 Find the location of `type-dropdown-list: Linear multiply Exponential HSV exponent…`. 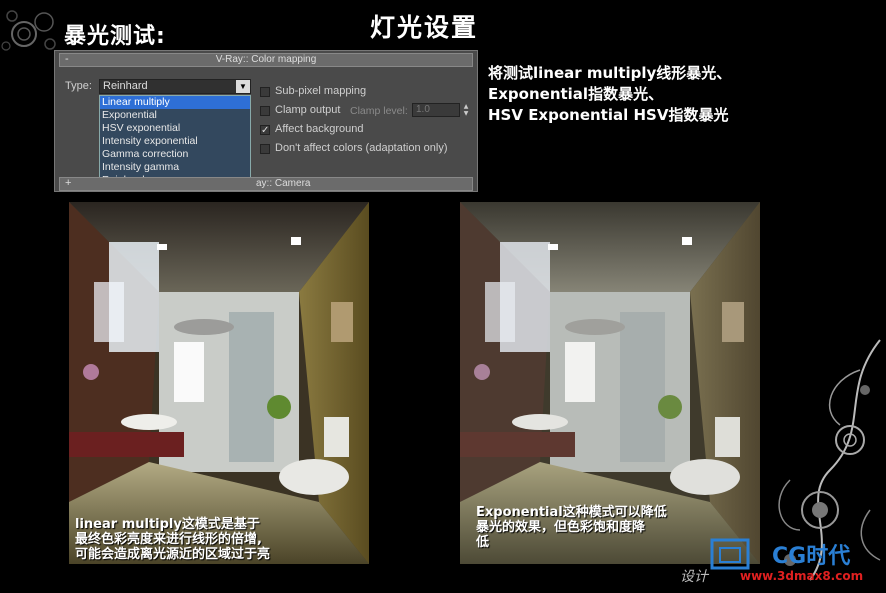

type-dropdown-list: Linear multiply Exponential HSV exponent… is located at coordinates (175, 141).